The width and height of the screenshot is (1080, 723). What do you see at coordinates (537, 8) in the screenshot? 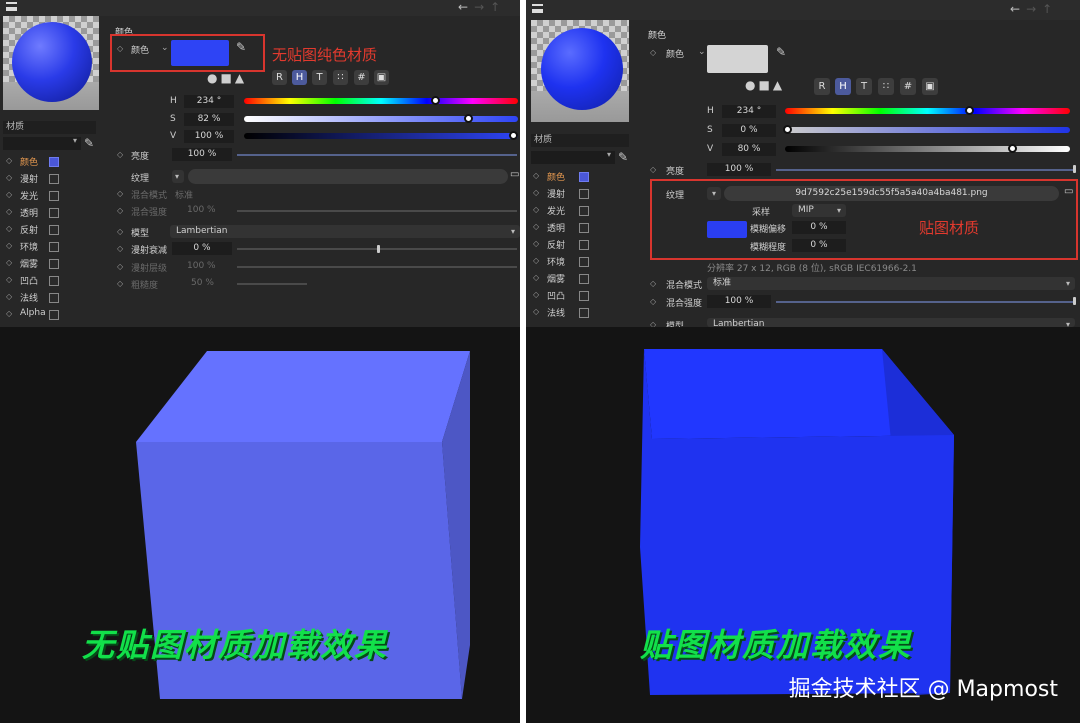
I see `menu-icon` at bounding box center [537, 8].